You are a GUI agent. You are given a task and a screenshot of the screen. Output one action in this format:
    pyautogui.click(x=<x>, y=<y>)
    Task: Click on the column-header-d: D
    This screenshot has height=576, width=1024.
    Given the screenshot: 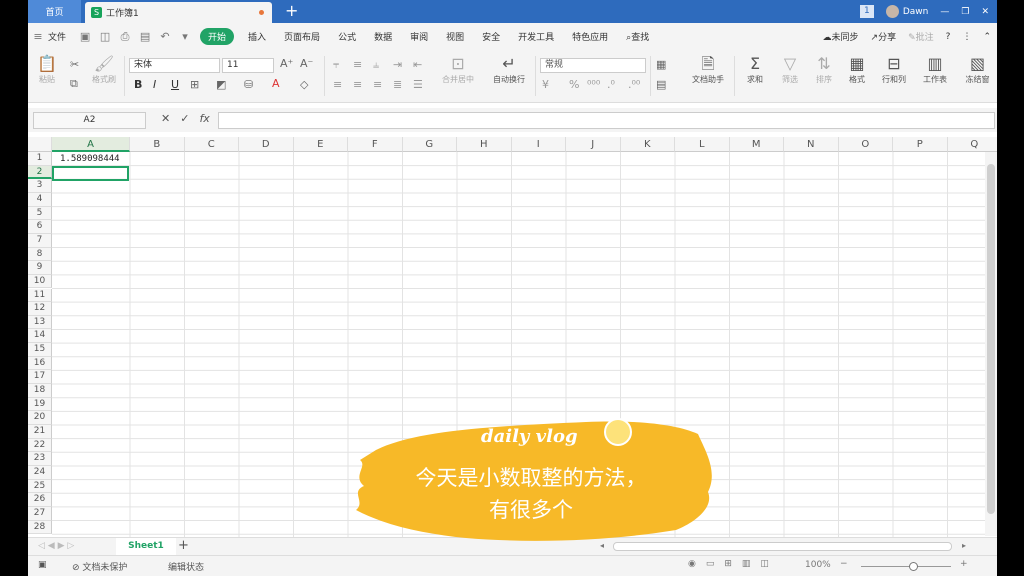 What is the action you would take?
    pyautogui.click(x=266, y=144)
    